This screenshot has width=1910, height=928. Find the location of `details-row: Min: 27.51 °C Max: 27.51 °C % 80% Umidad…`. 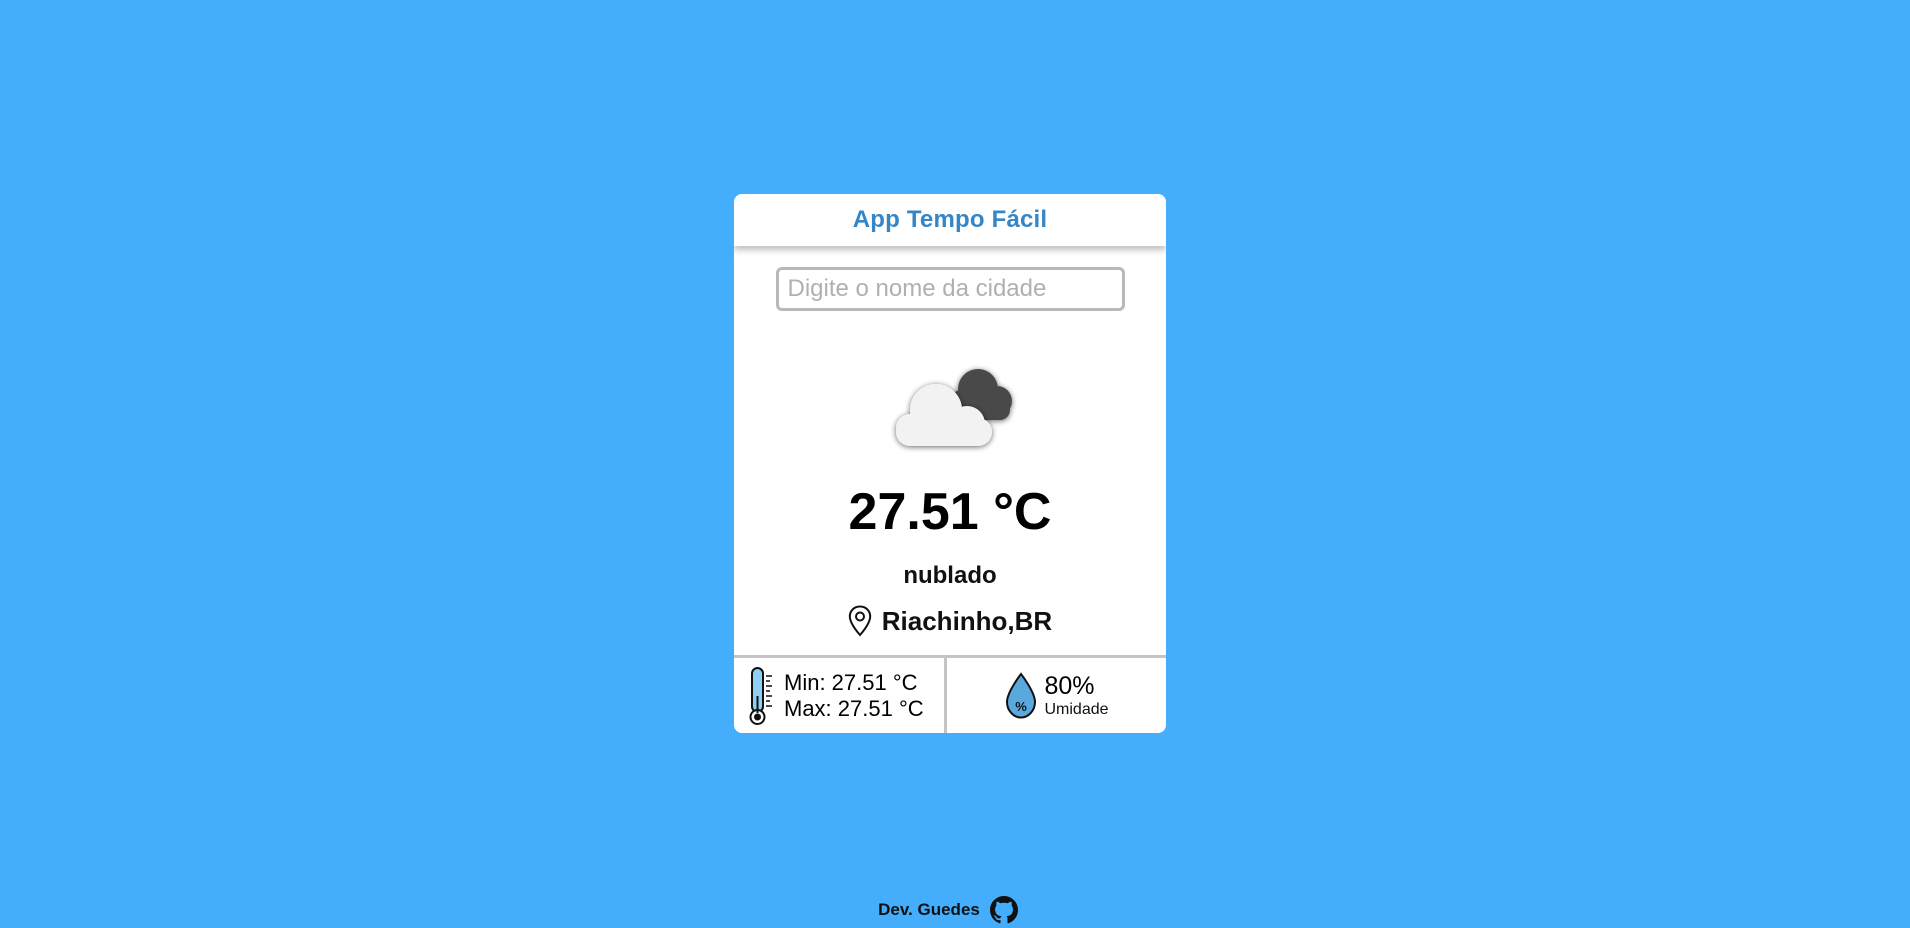

details-row: Min: 27.51 °C Max: 27.51 °C % 80% Umidad… is located at coordinates (950, 694).